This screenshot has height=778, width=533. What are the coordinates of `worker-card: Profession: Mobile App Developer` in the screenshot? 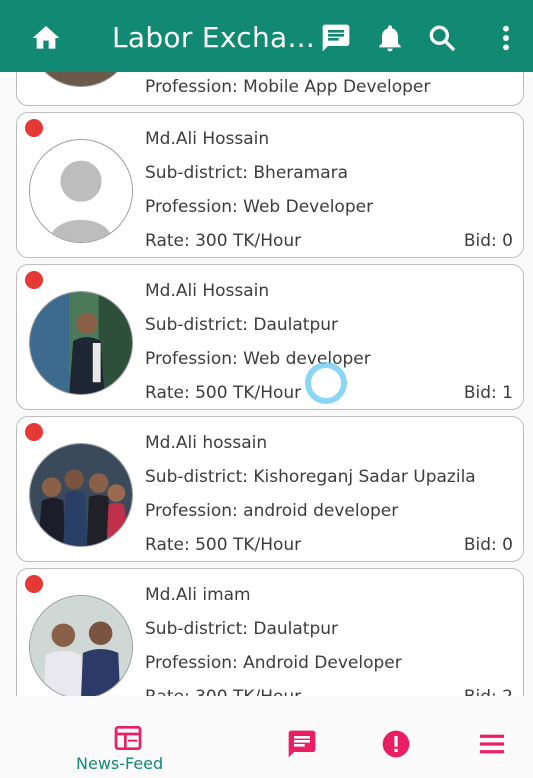 It's located at (270, 89).